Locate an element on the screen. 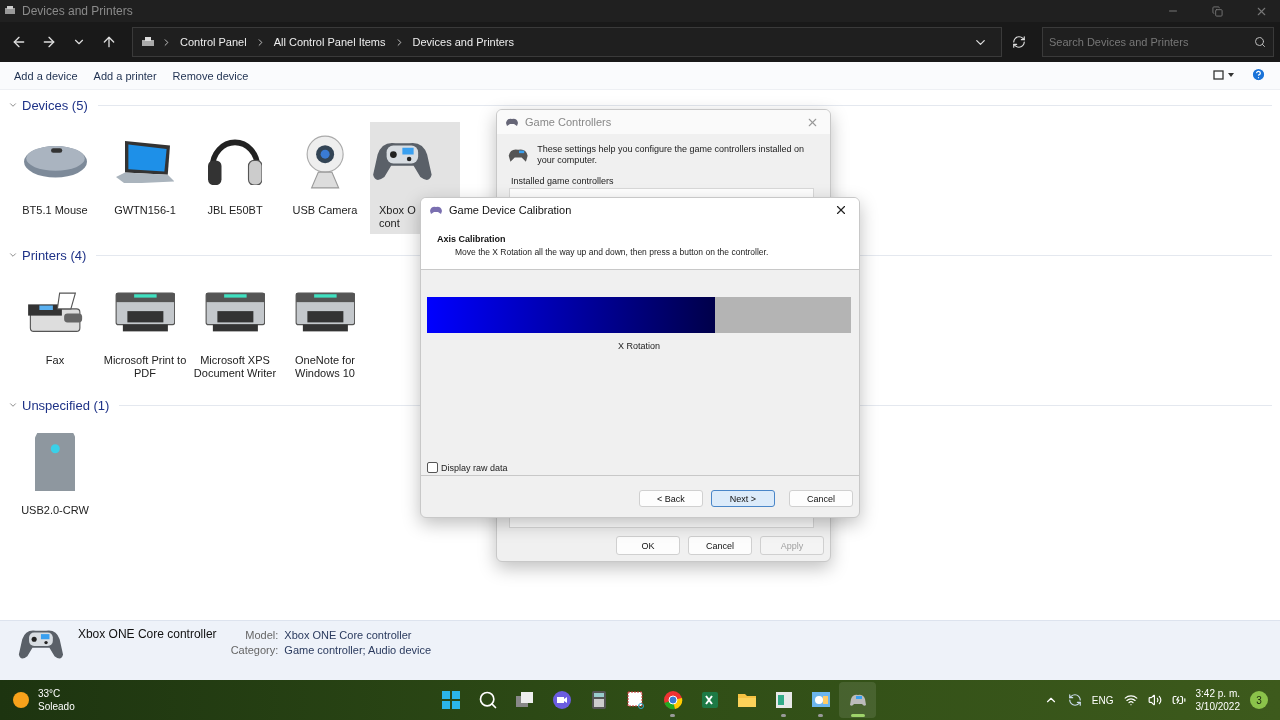 The height and width of the screenshot is (720, 1280). device-tile: OneNote for Windows 10 is located at coordinates (325, 328).